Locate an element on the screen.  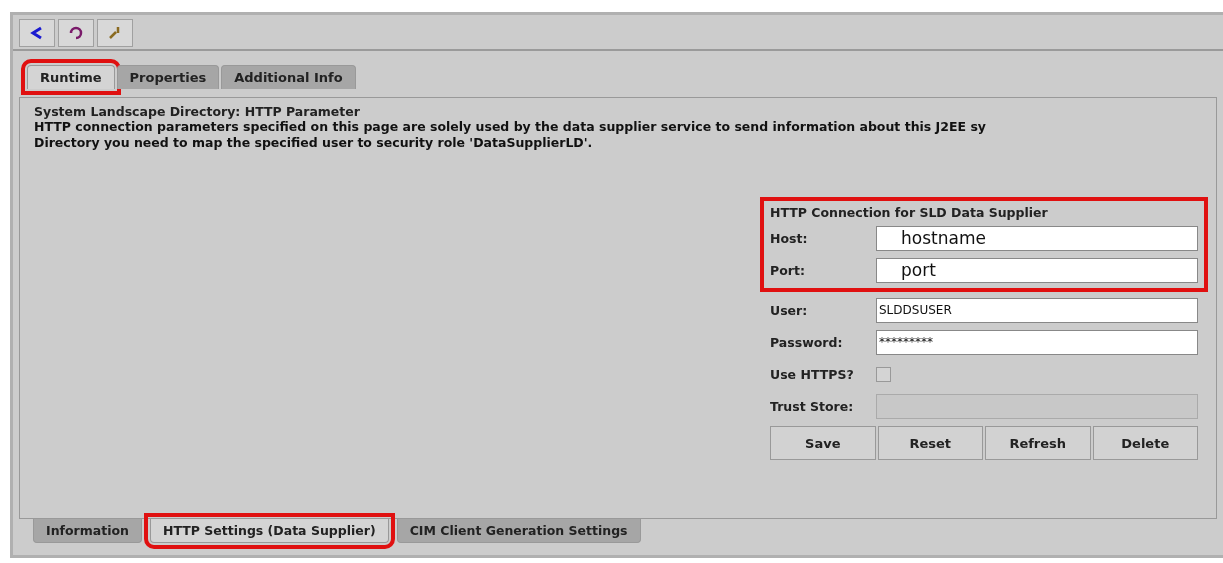
text-field: port is located at coordinates (1037, 270).